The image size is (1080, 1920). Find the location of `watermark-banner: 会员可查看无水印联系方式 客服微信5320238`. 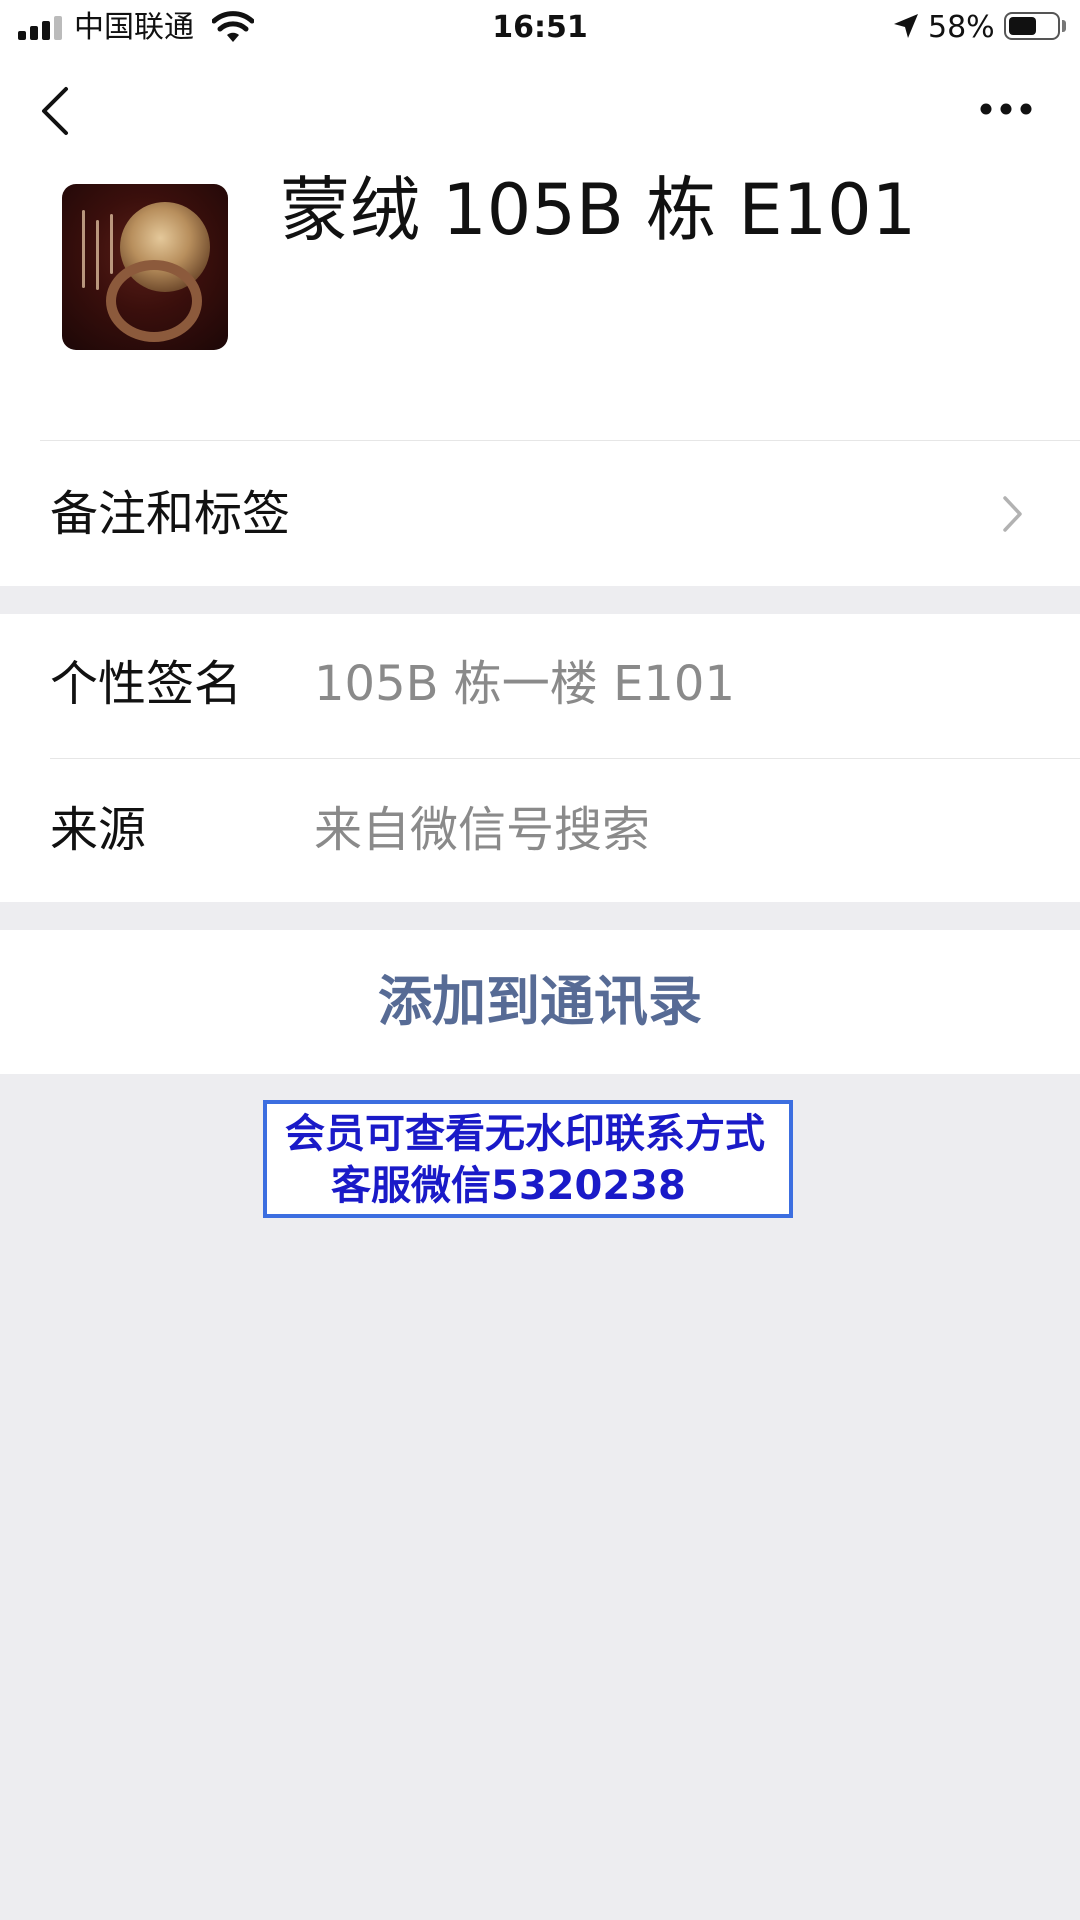

watermark-banner: 会员可查看无水印联系方式 客服微信5320238 is located at coordinates (528, 1159).